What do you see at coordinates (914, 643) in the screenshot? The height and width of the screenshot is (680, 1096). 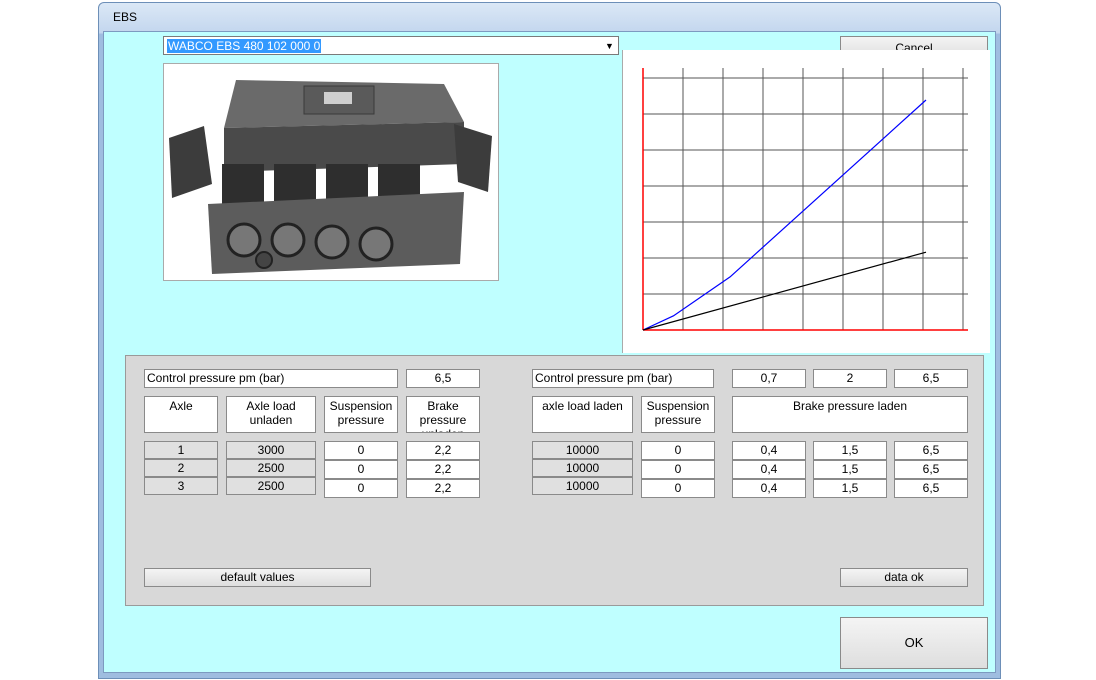 I see `ok-button: OK` at bounding box center [914, 643].